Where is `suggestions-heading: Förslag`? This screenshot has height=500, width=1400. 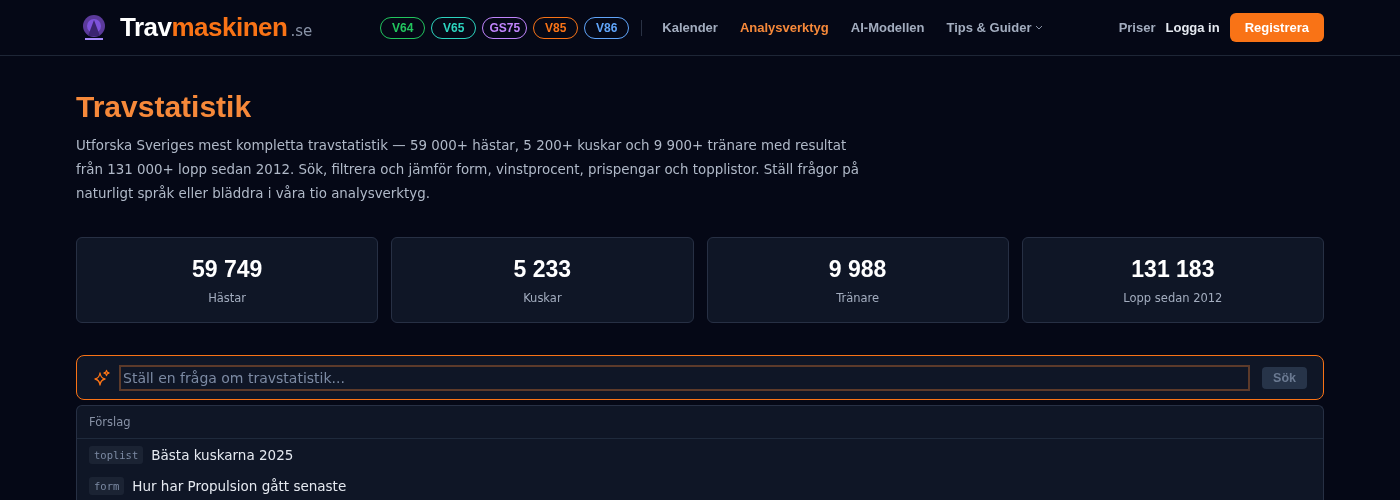
suggestions-heading: Förslag is located at coordinates (700, 422).